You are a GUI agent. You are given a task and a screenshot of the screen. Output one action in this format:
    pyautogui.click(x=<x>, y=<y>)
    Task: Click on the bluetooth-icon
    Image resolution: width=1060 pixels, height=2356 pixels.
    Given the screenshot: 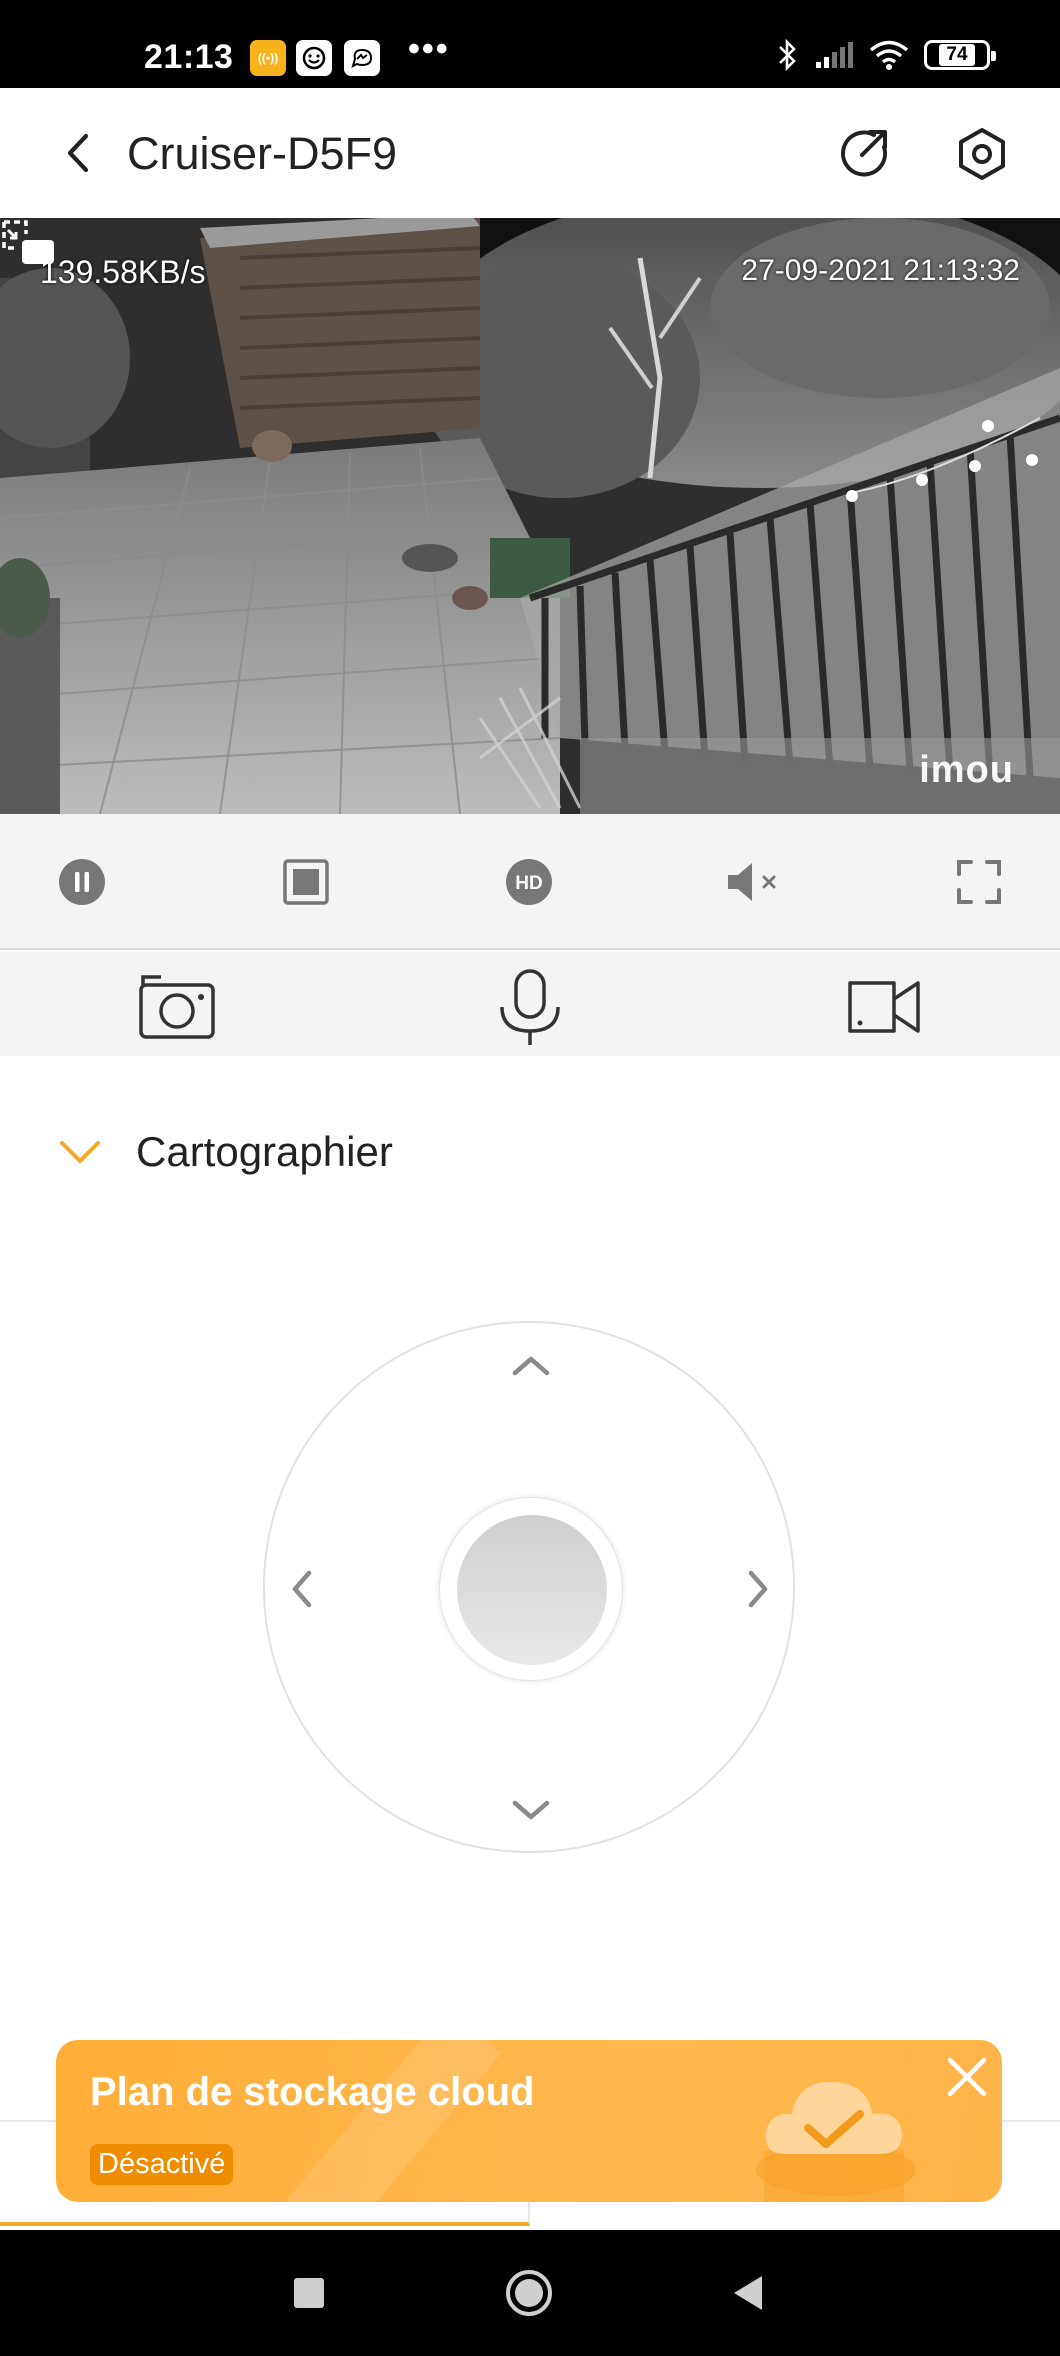 What is the action you would take?
    pyautogui.click(x=787, y=55)
    